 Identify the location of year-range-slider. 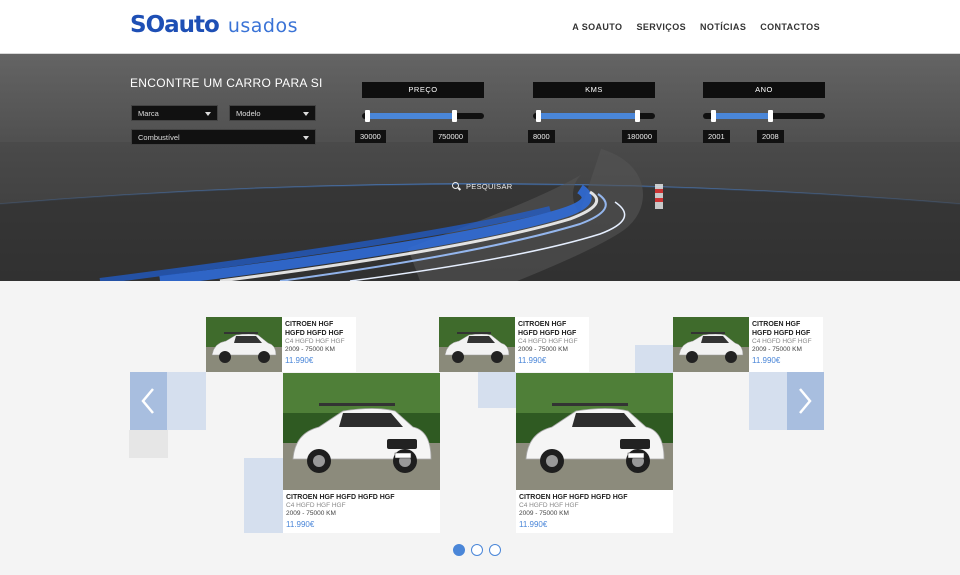
(764, 116).